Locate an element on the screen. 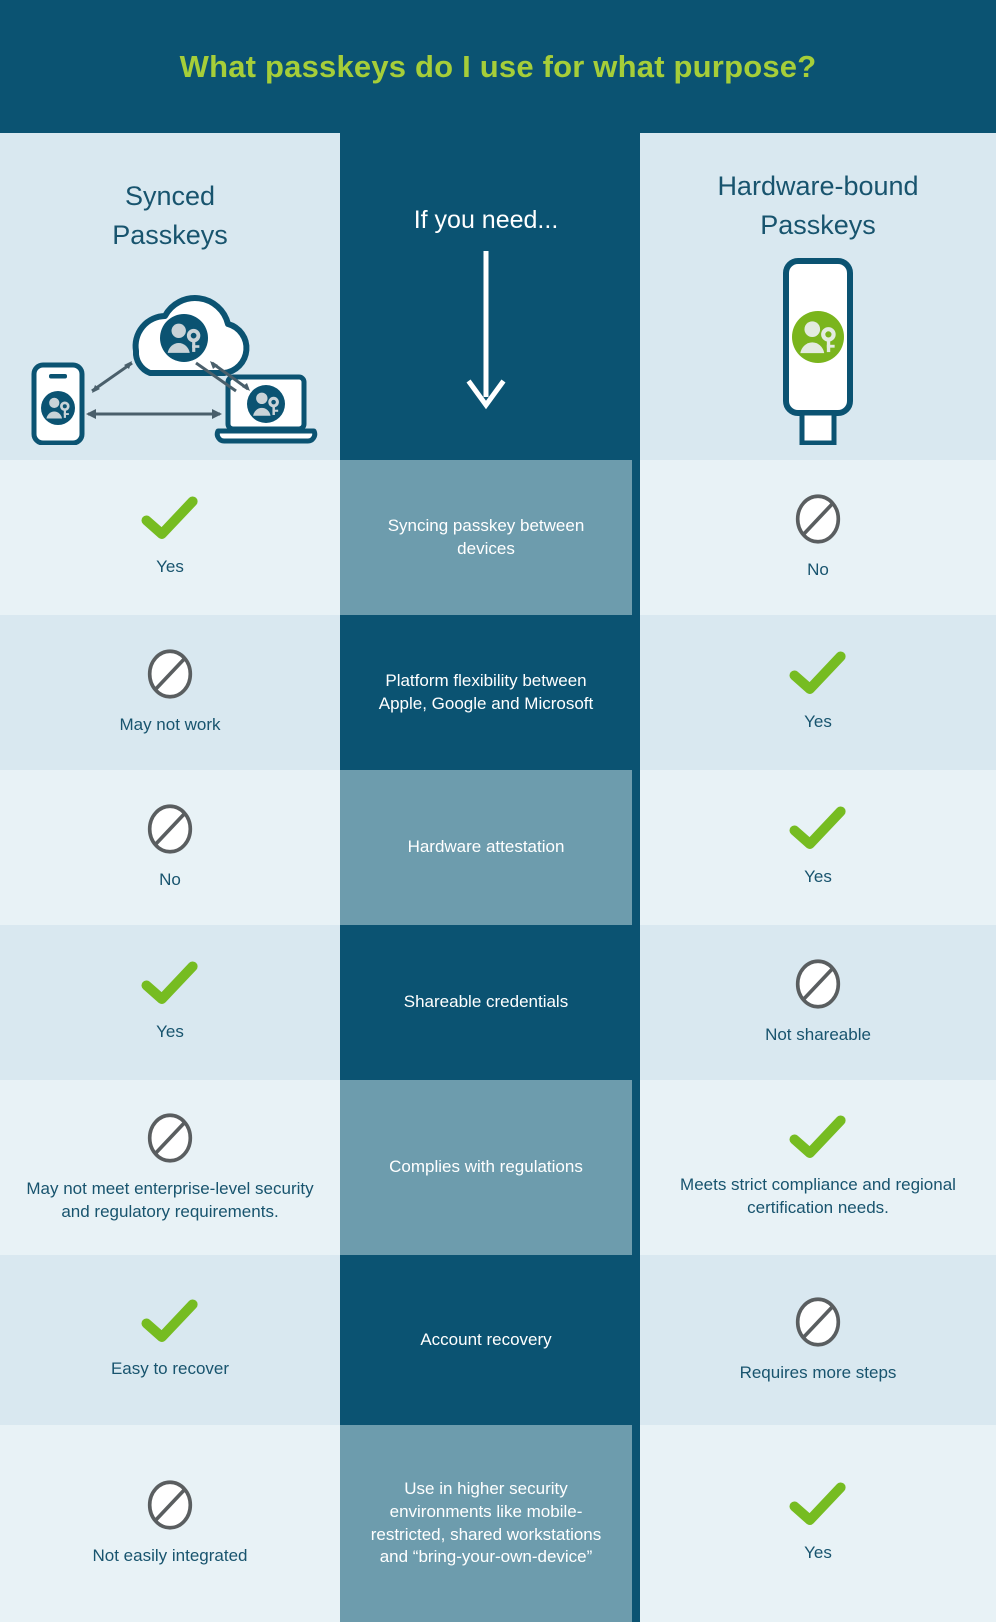  row-7-left-label: Not easily integrated is located at coordinates (170, 1556).